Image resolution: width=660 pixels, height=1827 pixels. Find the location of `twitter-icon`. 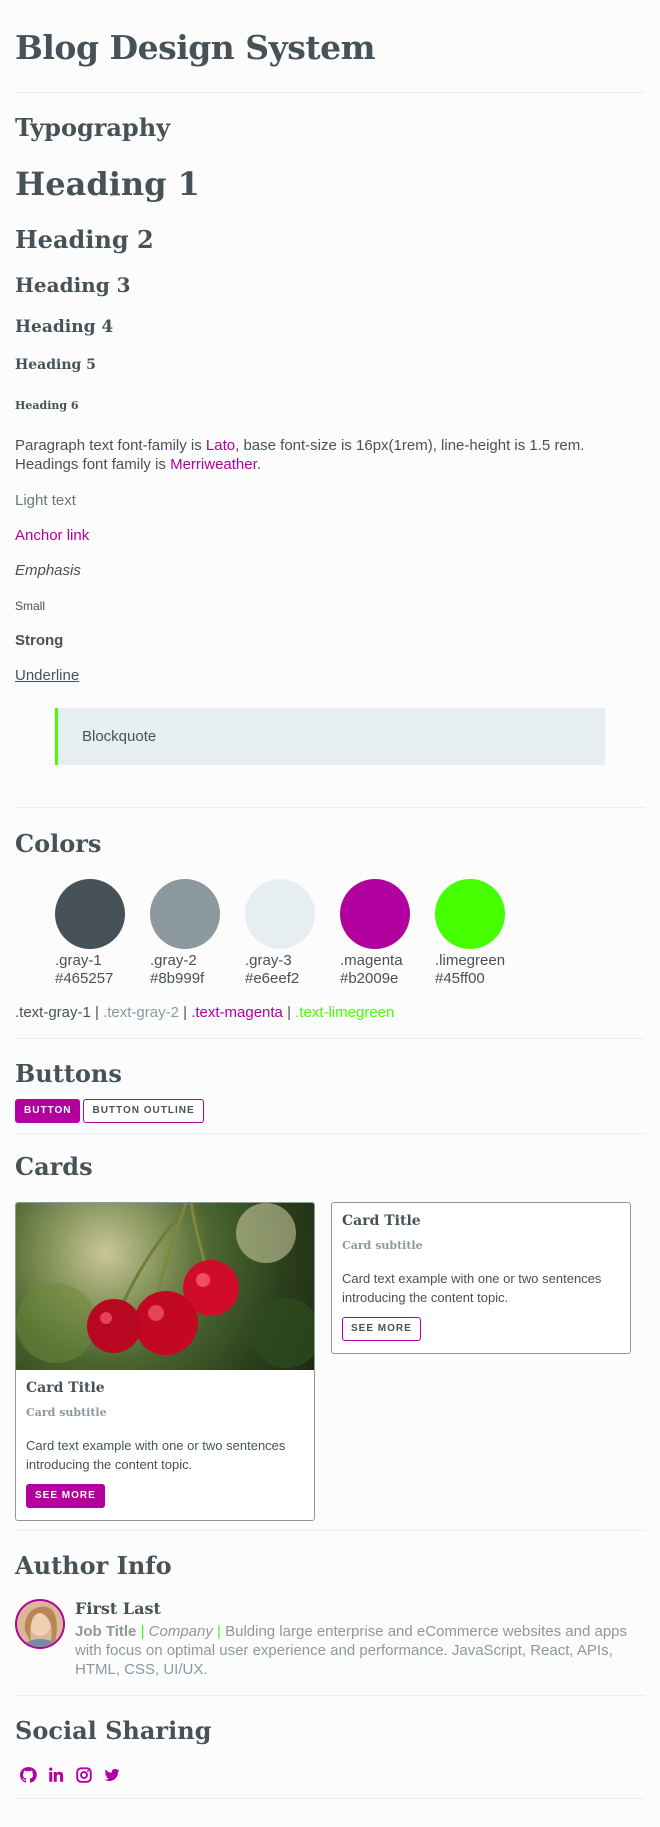

twitter-icon is located at coordinates (113, 1776).